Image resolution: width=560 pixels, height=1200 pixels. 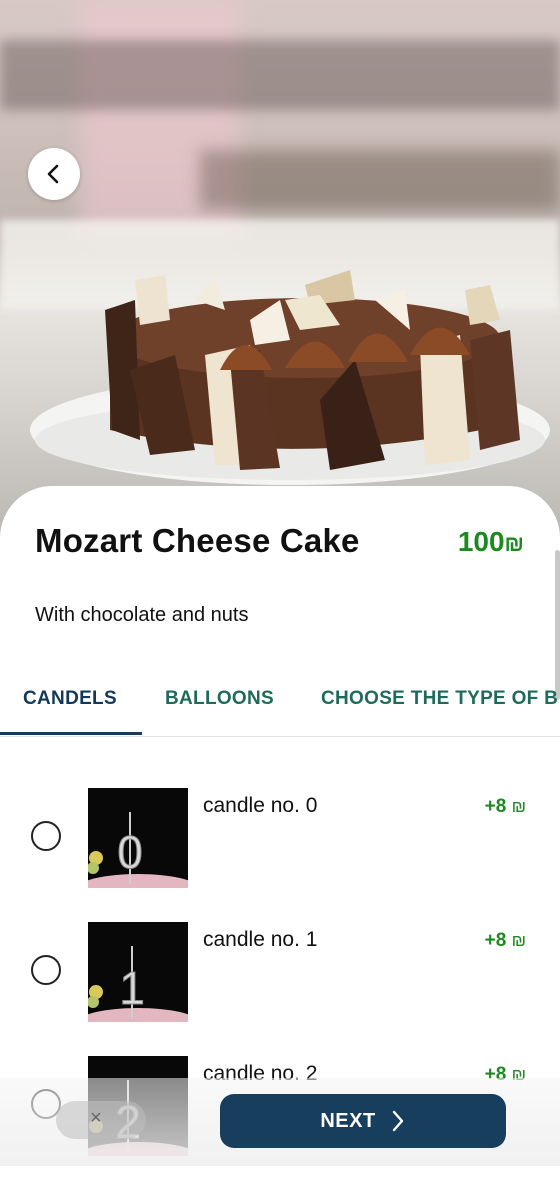 I want to click on candle-image: 0, so click(x=138, y=838).